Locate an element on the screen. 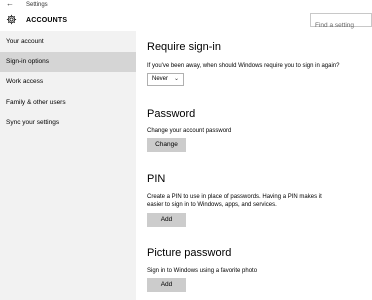 The width and height of the screenshot is (372, 300). change-password-button: Change is located at coordinates (166, 145).